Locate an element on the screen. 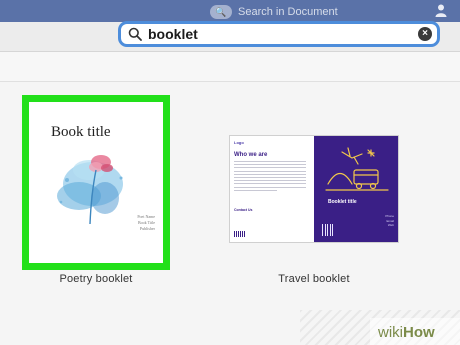  ghost-search: 🔍 Search in Document is located at coordinates (310, 12).